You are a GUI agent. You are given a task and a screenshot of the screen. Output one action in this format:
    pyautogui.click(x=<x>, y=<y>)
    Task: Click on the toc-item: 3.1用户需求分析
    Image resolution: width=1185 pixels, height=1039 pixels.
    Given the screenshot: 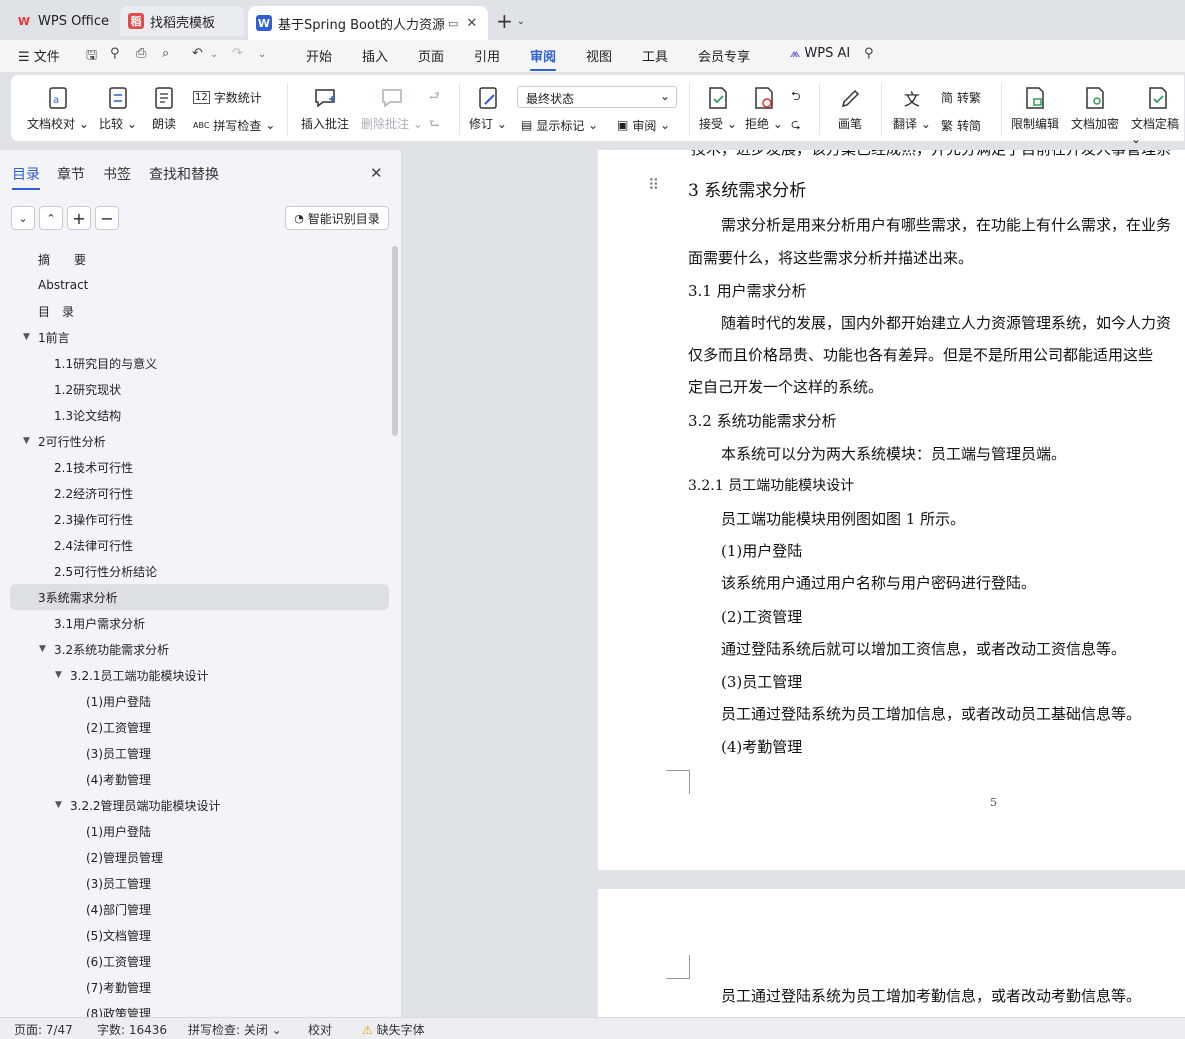 What is the action you would take?
    pyautogui.click(x=200, y=623)
    